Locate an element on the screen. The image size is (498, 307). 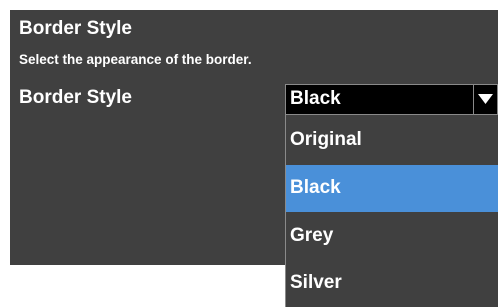
panel-title: Border Style is located at coordinates (75, 28).